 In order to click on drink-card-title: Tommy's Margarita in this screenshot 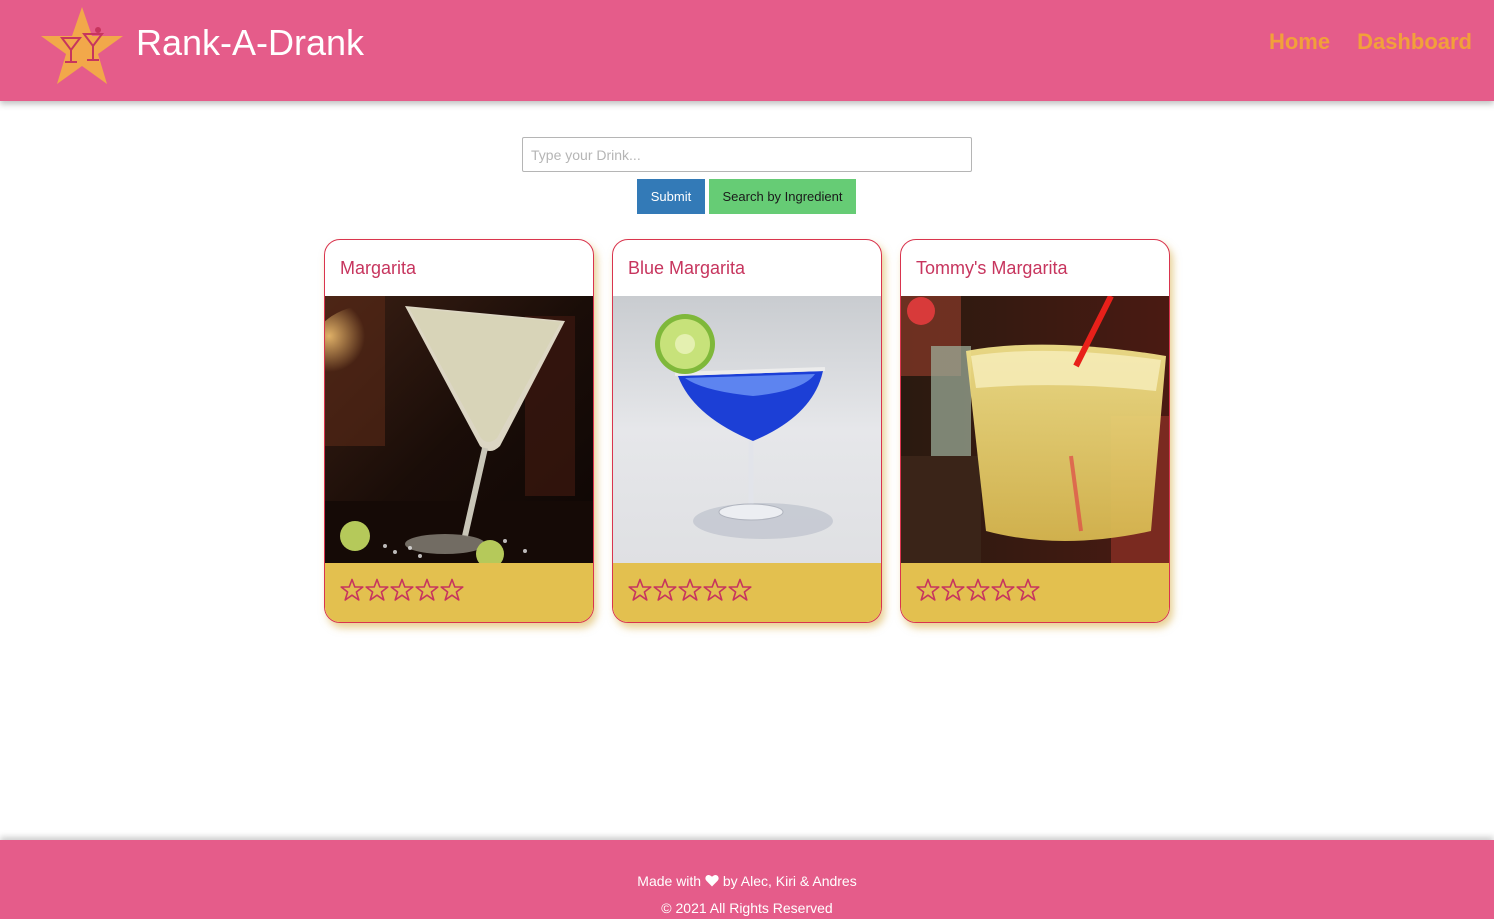, I will do `click(1035, 268)`.